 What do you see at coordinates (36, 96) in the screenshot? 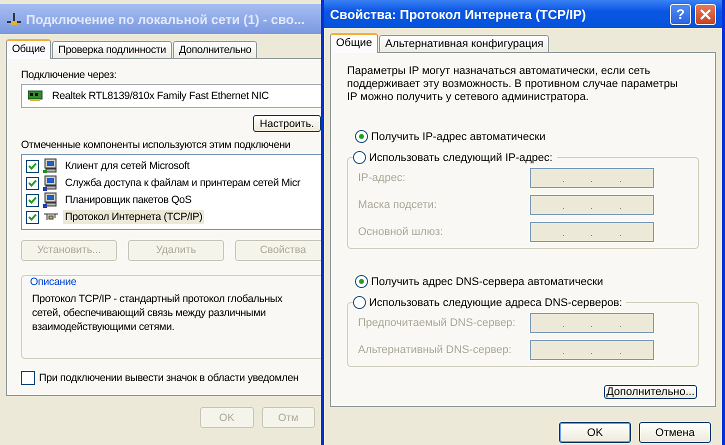
I see `network-card-icon` at bounding box center [36, 96].